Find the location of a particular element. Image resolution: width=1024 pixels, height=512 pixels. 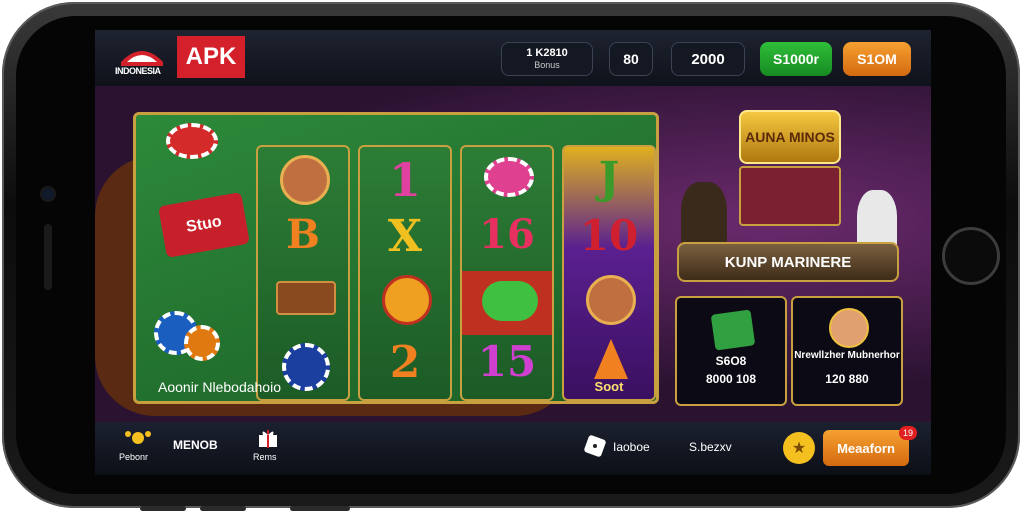

promo-card: Nrewllzher Mubnerhor 120 880 is located at coordinates (847, 351).